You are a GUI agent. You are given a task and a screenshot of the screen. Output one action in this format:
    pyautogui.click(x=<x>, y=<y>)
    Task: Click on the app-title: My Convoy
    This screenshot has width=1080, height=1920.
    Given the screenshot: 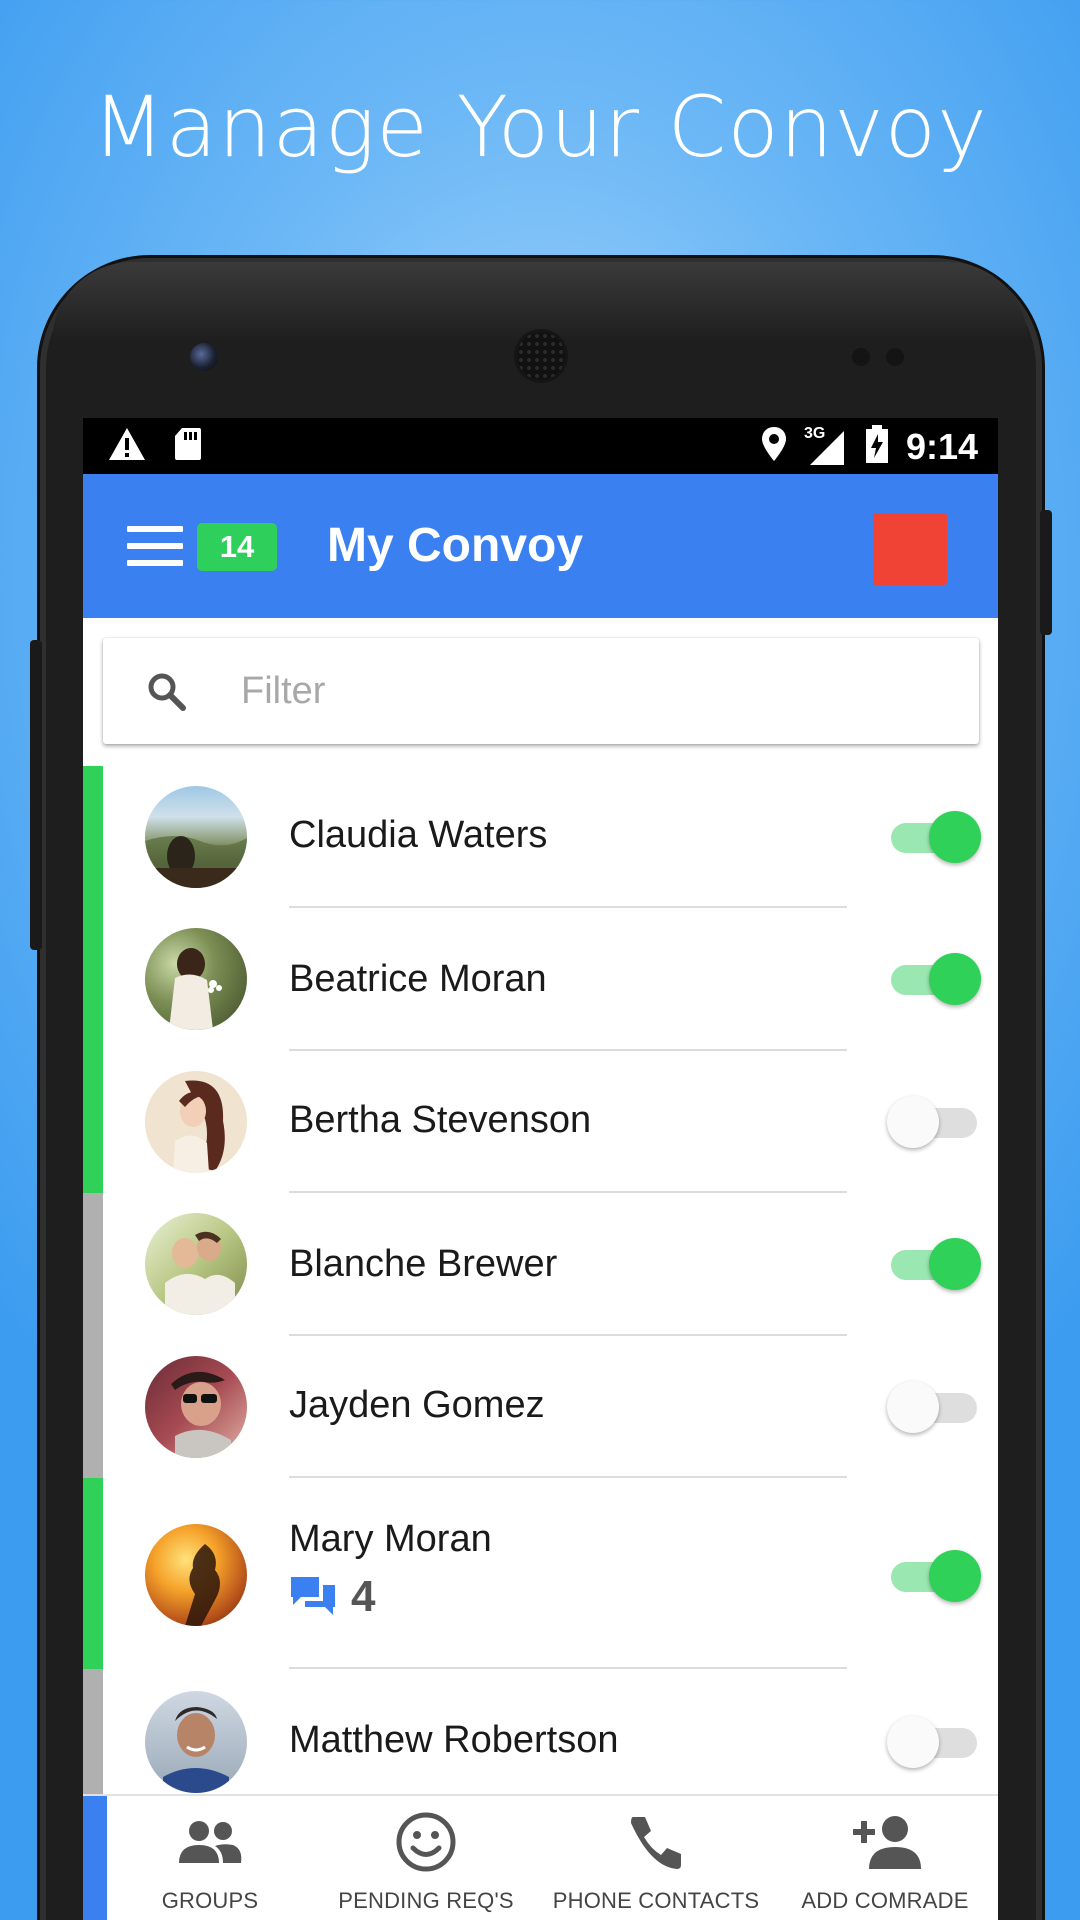 What is the action you would take?
    pyautogui.click(x=455, y=545)
    